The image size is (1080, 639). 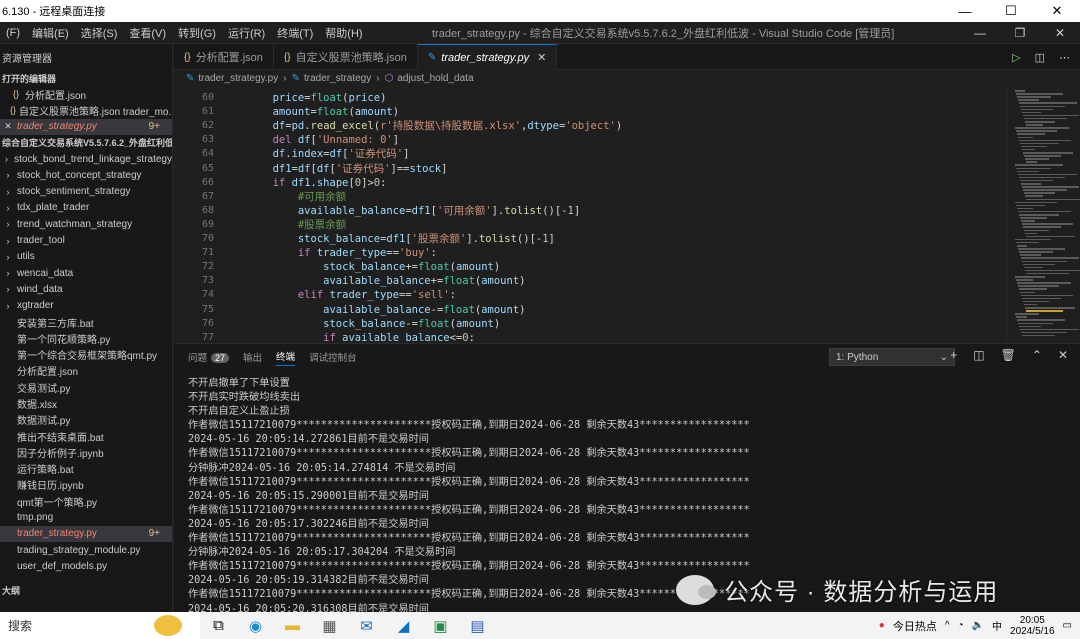 I want to click on terminal-line: 不开启自定义止盈止损, so click(x=239, y=412).